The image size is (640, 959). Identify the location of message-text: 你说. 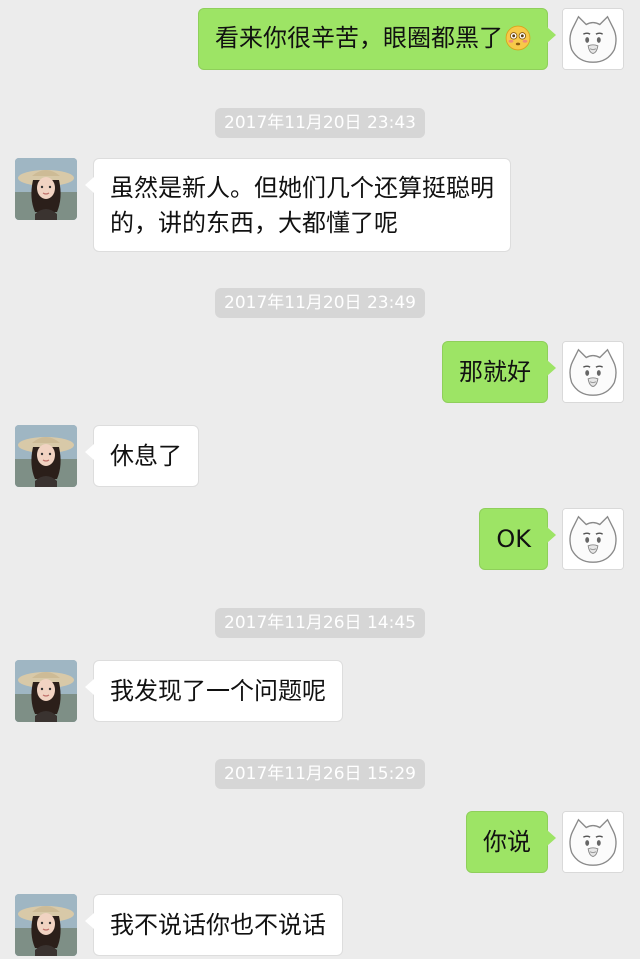
(507, 842).